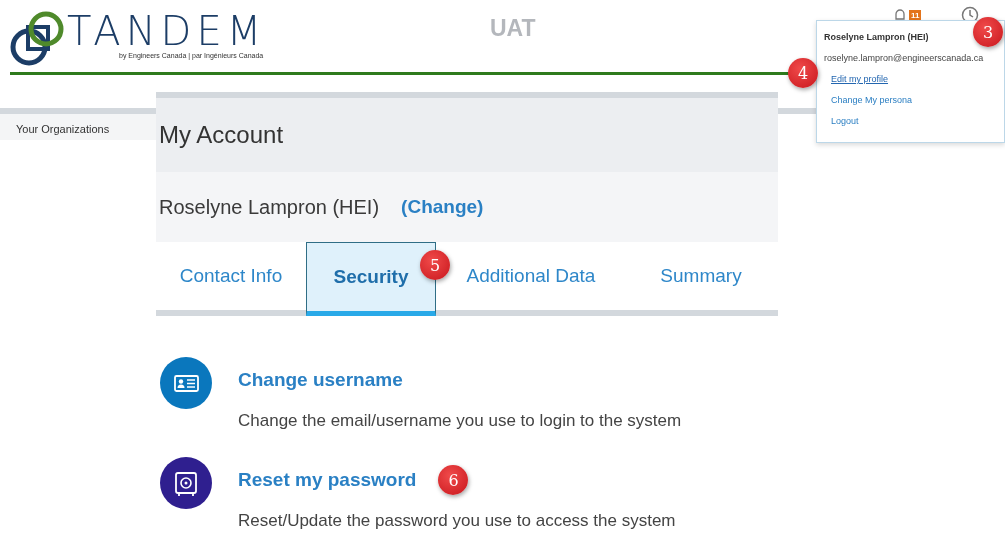 The image size is (1005, 543). I want to click on account-user-name: Roselyne Lampron (HEI), so click(269, 207).